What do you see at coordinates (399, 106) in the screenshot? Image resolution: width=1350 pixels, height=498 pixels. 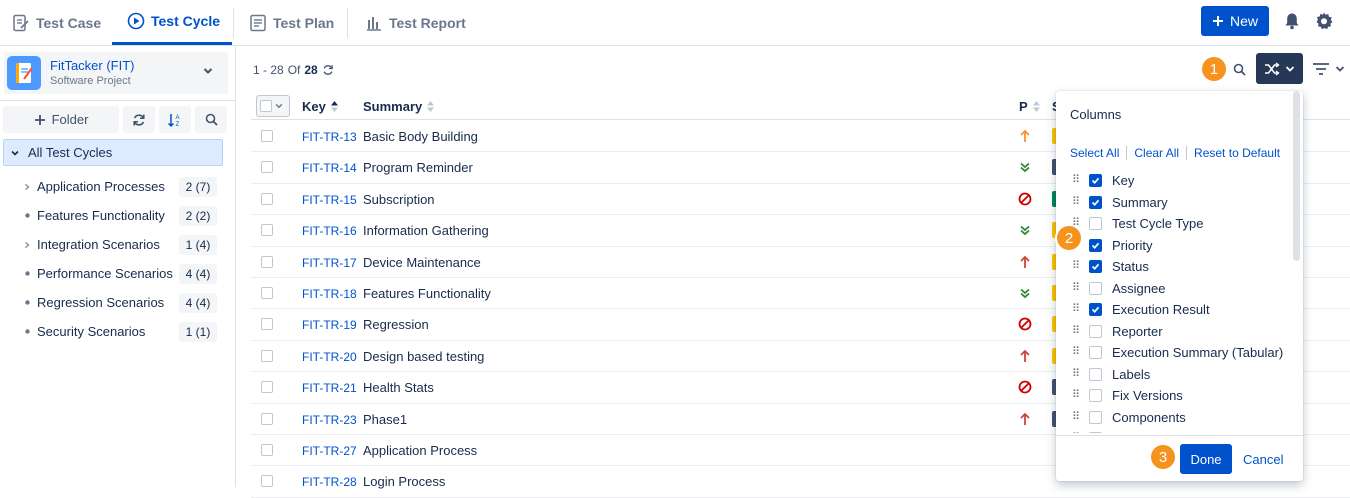 I see `column-header-summary: Summary` at bounding box center [399, 106].